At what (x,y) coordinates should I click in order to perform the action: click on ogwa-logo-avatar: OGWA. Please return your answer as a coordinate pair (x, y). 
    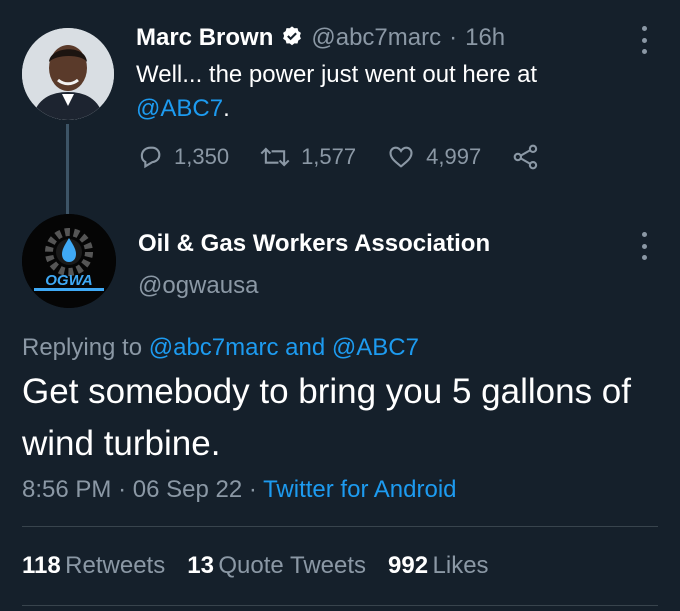
    Looking at the image, I should click on (69, 261).